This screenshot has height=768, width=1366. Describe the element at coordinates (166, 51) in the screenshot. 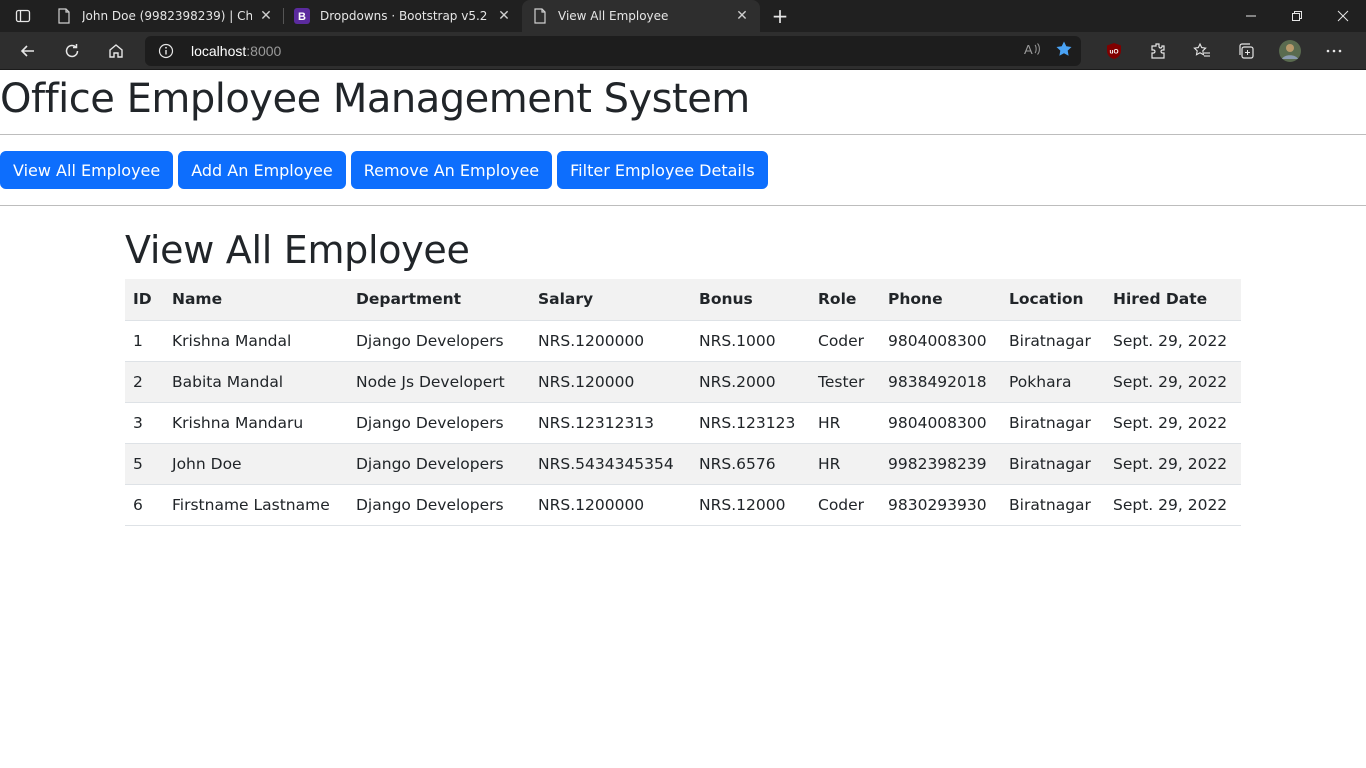

I see `info-icon` at that location.